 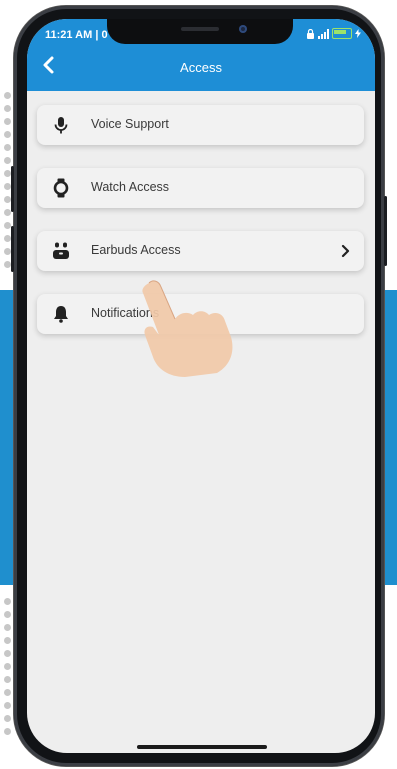 What do you see at coordinates (200, 251) in the screenshot?
I see `menu-item-earbuds-access: Earbuds Access` at bounding box center [200, 251].